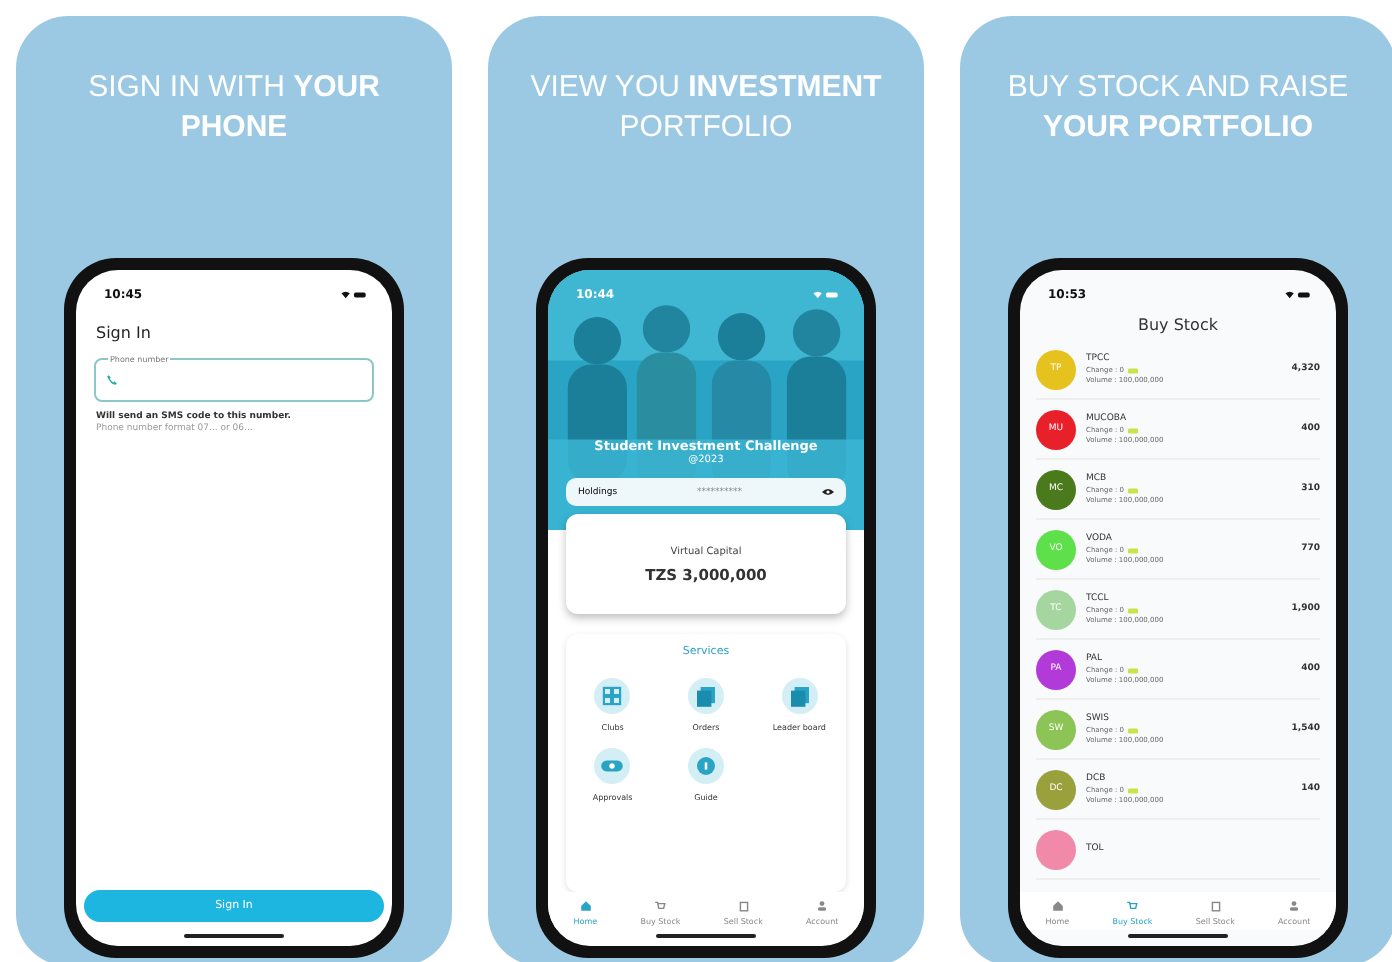 This screenshot has width=1392, height=962. I want to click on screen-title: Sign In, so click(124, 333).